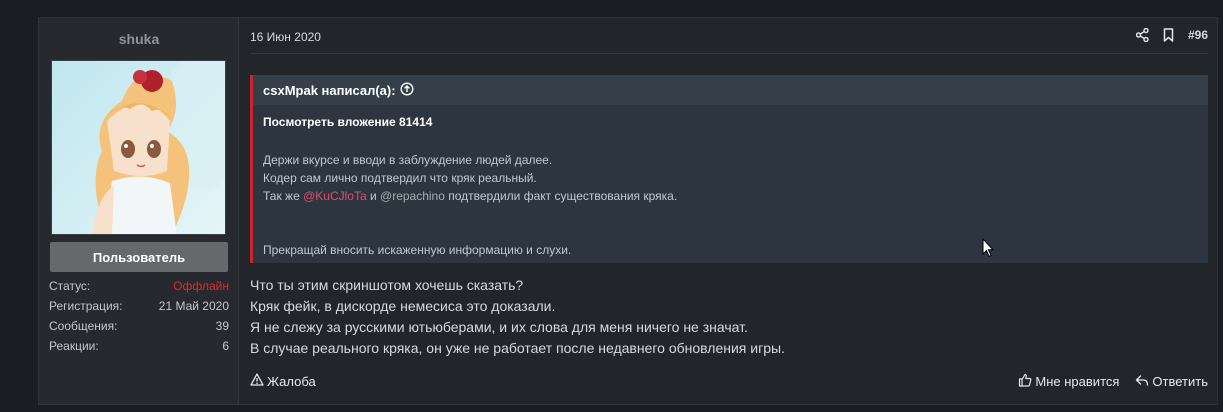 The height and width of the screenshot is (412, 1223). I want to click on avatar, so click(138, 147).